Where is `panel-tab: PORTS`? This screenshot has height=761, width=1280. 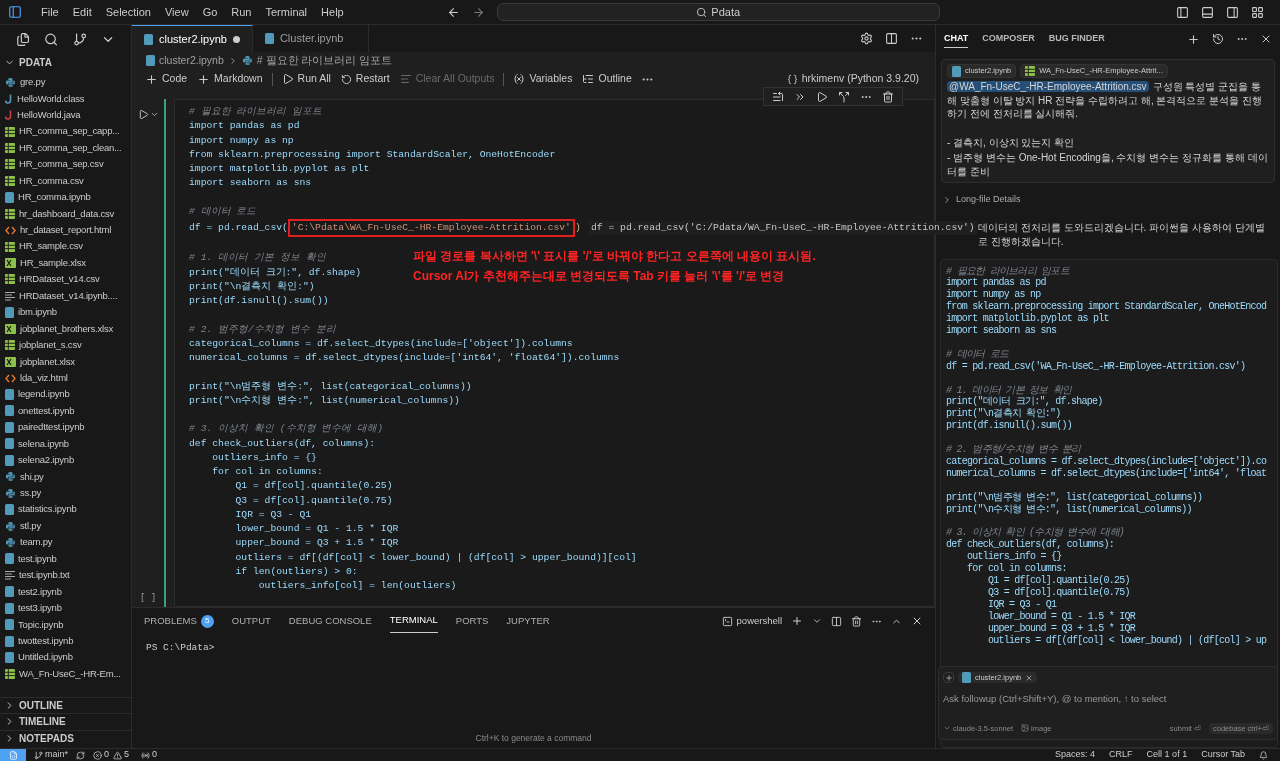 panel-tab: PORTS is located at coordinates (472, 621).